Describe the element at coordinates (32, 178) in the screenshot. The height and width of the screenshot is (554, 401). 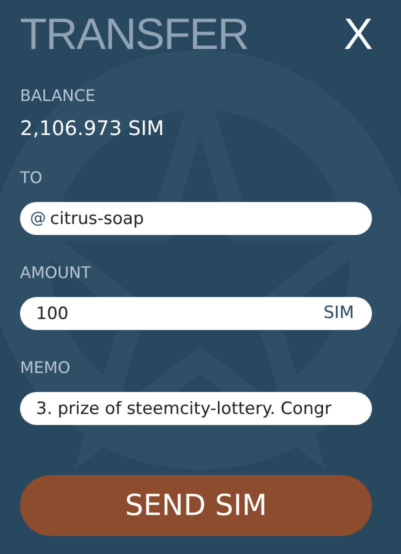
I see `field-label: TO` at that location.